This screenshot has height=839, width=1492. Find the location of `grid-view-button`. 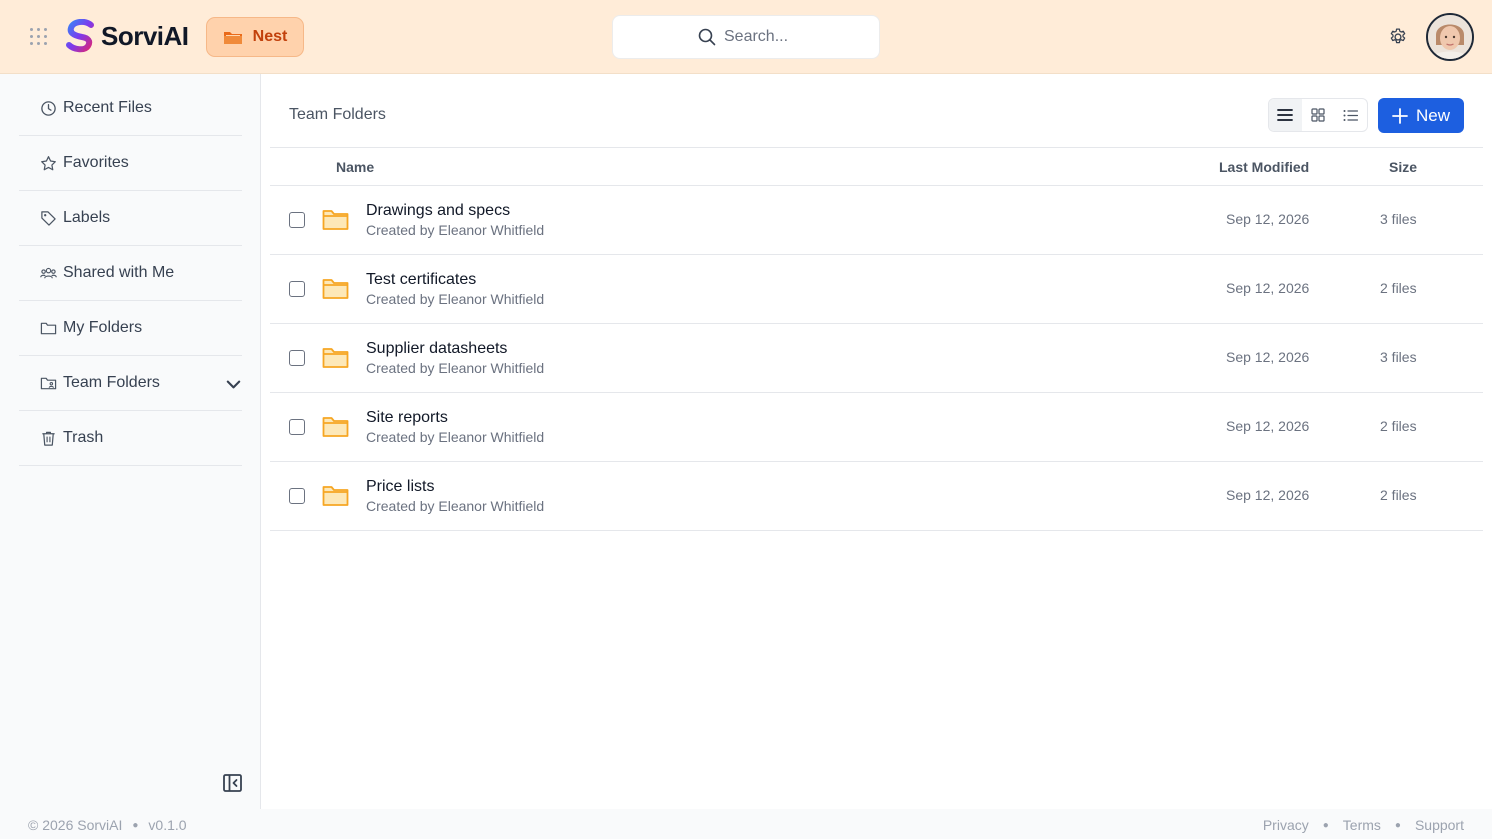

grid-view-button is located at coordinates (1318, 115).